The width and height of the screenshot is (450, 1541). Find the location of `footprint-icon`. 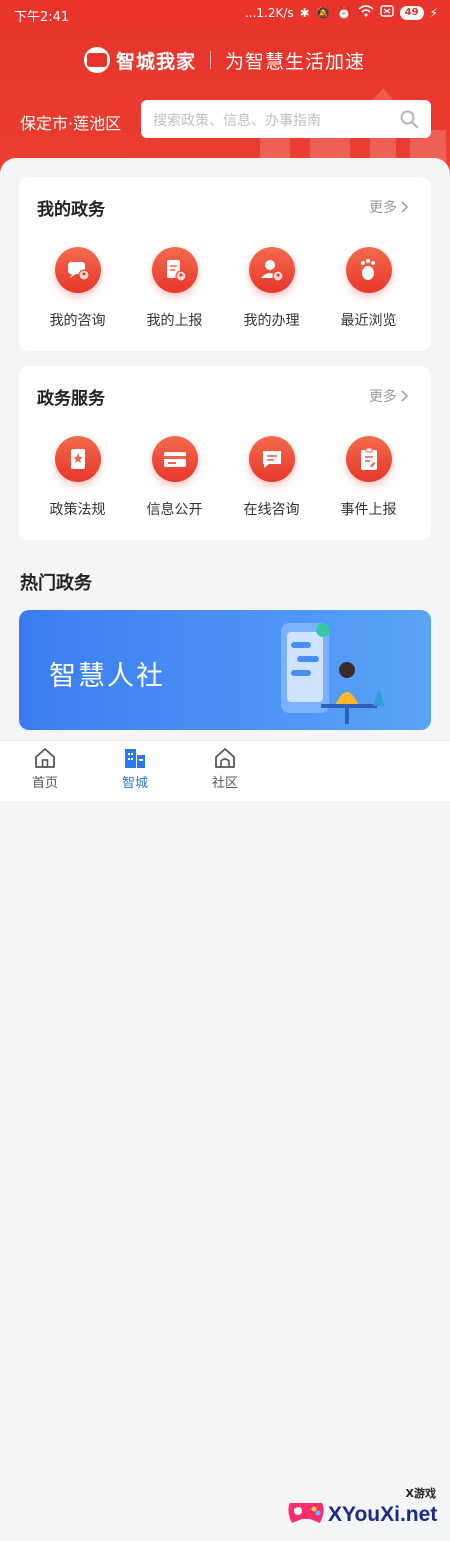

footprint-icon is located at coordinates (368, 270).